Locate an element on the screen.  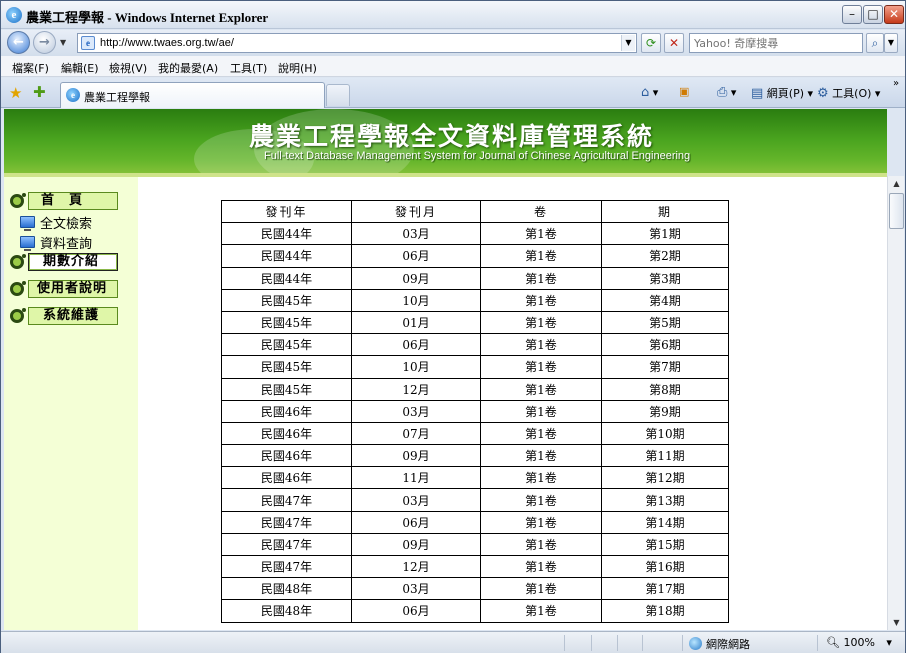
cell-issue: 第6期 is located at coordinates (665, 345).